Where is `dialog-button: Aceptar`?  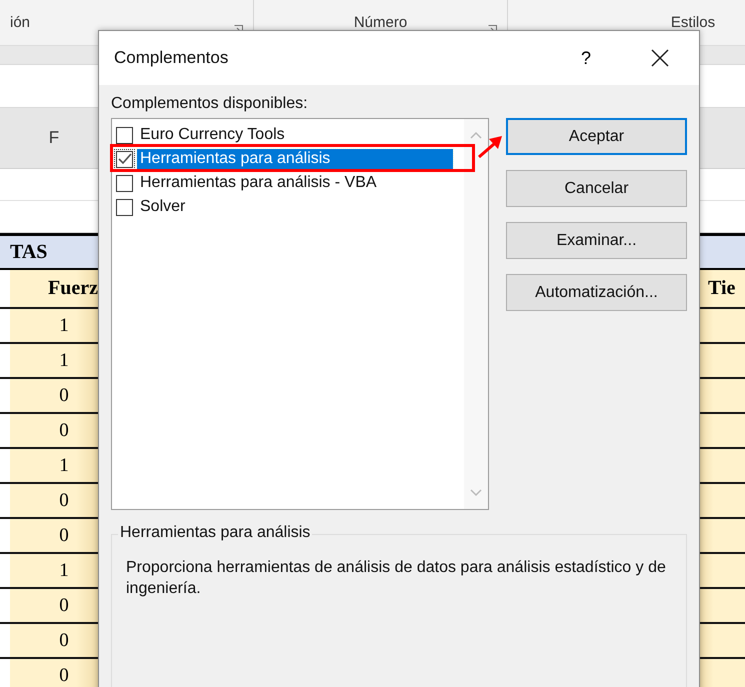 dialog-button: Aceptar is located at coordinates (596, 136).